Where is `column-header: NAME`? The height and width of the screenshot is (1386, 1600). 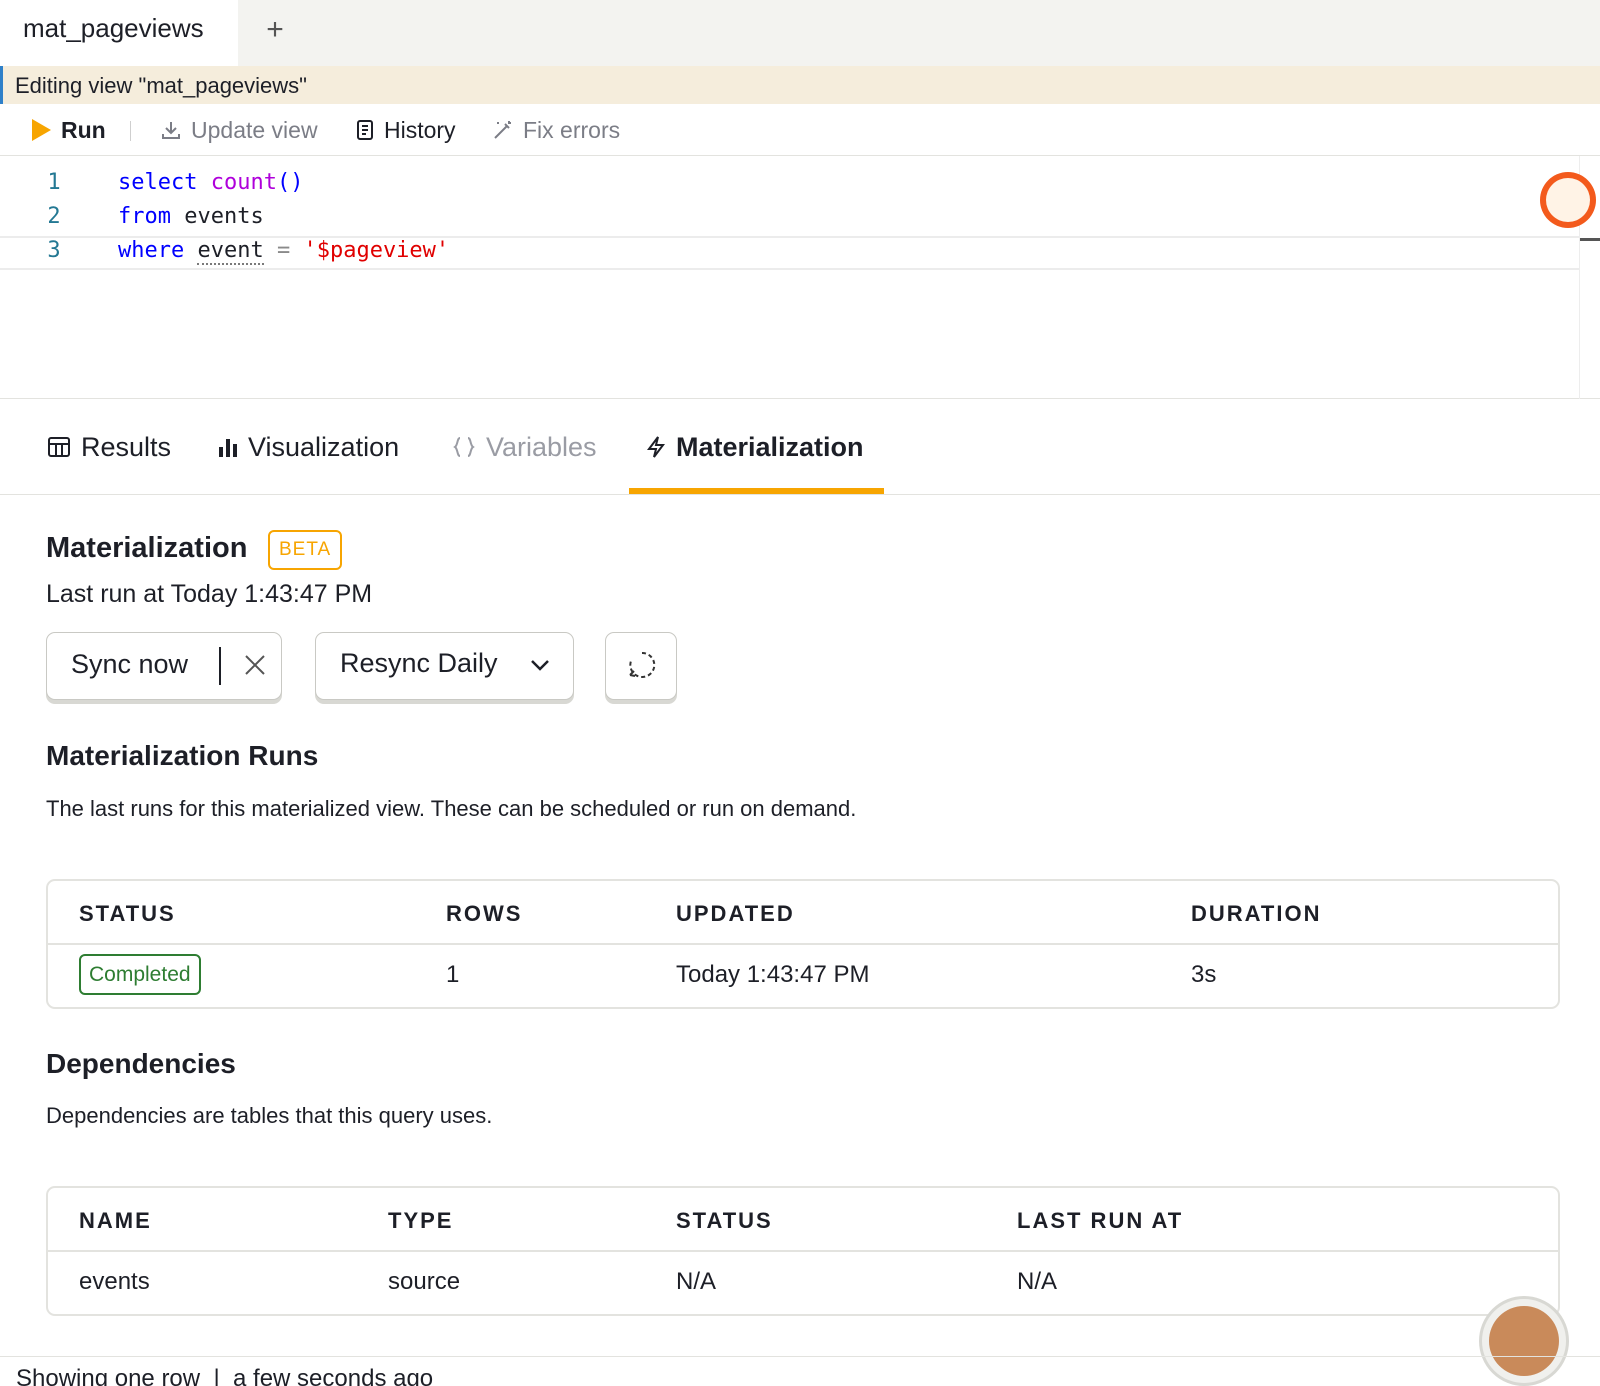
column-header: NAME is located at coordinates (115, 1221).